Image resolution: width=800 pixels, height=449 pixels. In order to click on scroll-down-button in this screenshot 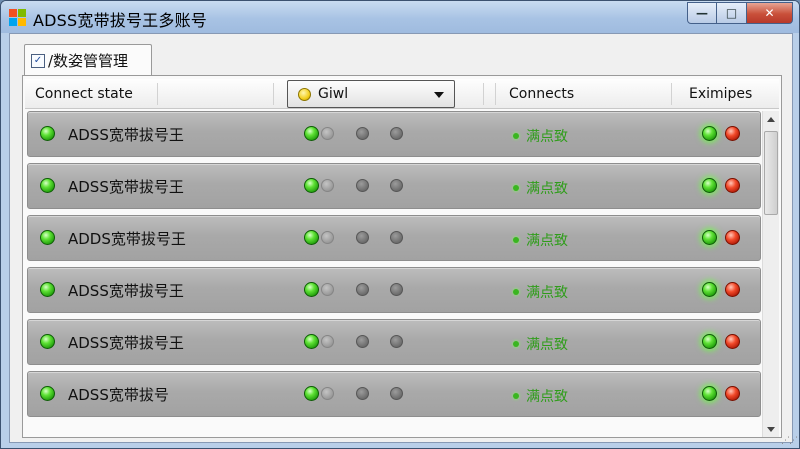, I will do `click(771, 429)`.